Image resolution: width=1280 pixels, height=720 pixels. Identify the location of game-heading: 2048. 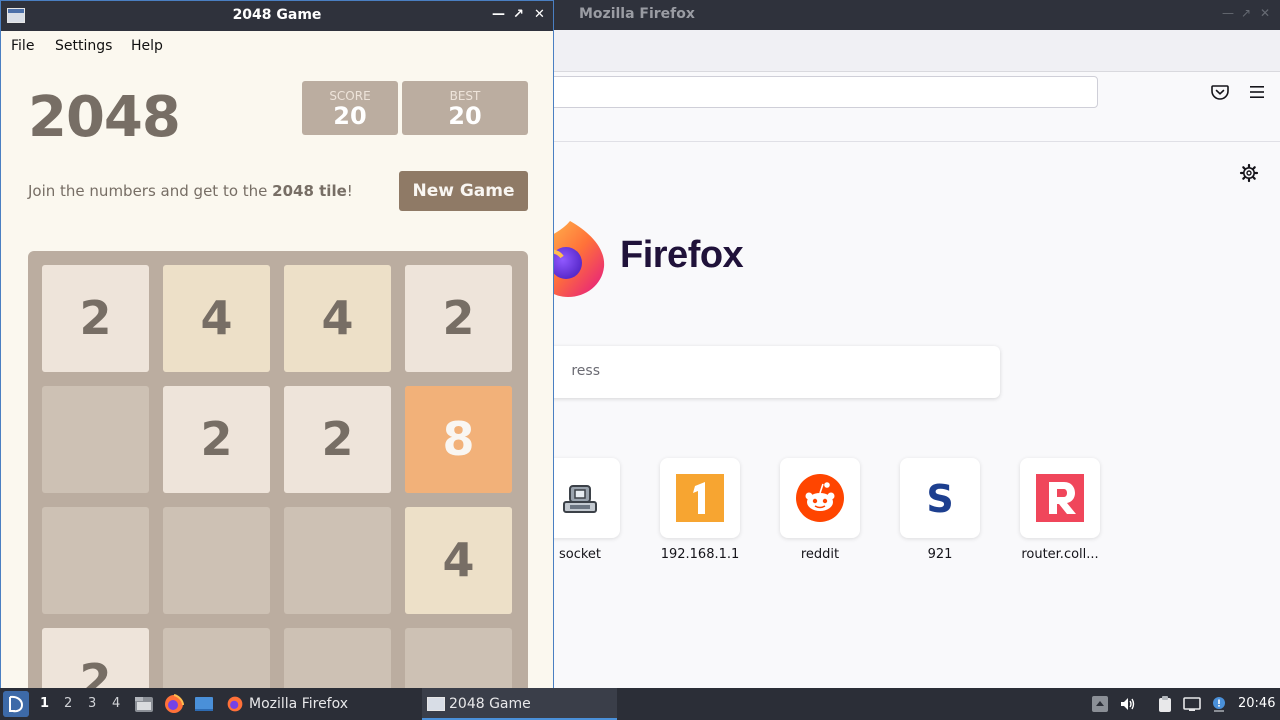
(104, 117).